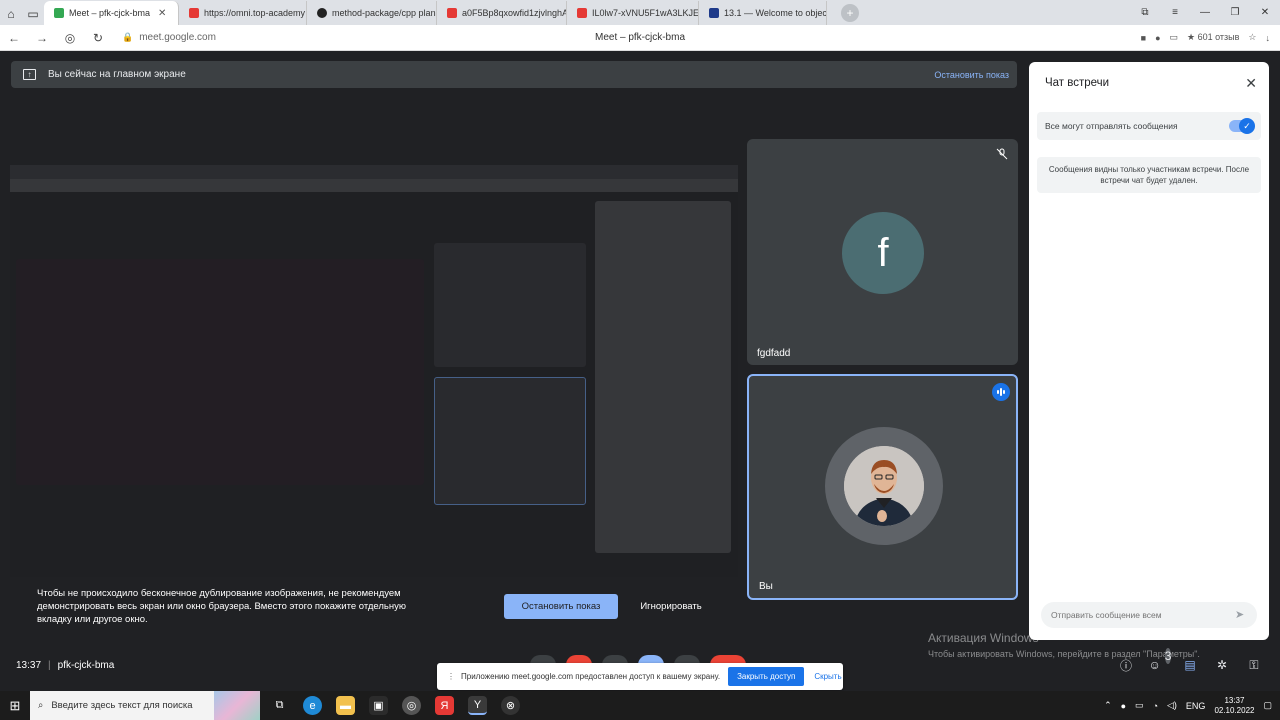 The width and height of the screenshot is (1280, 720). What do you see at coordinates (766, 586) in the screenshot?
I see `participant-name: Вы` at bounding box center [766, 586].